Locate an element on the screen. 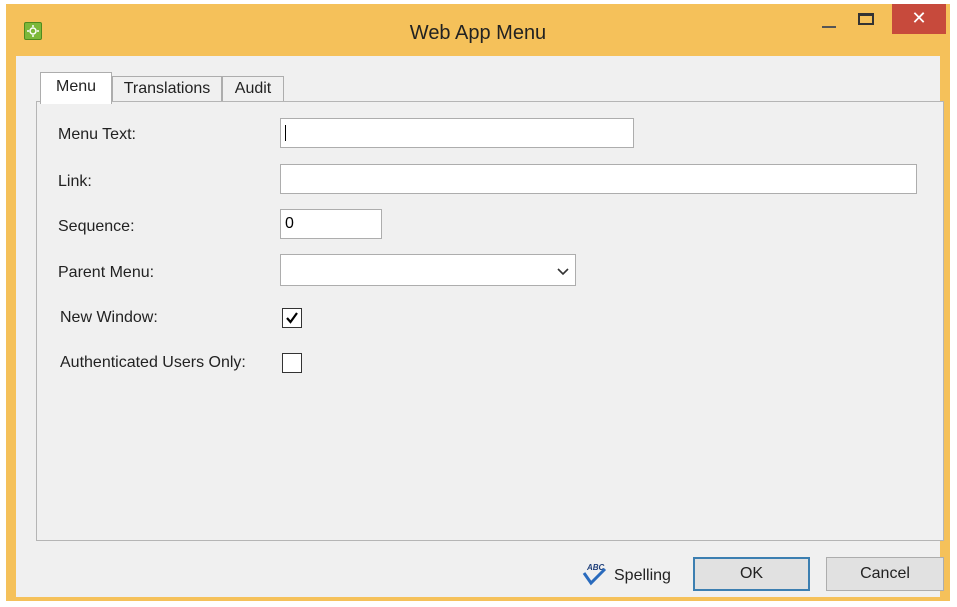 This screenshot has height=607, width=957. spelling-label: Spelling is located at coordinates (642, 576).